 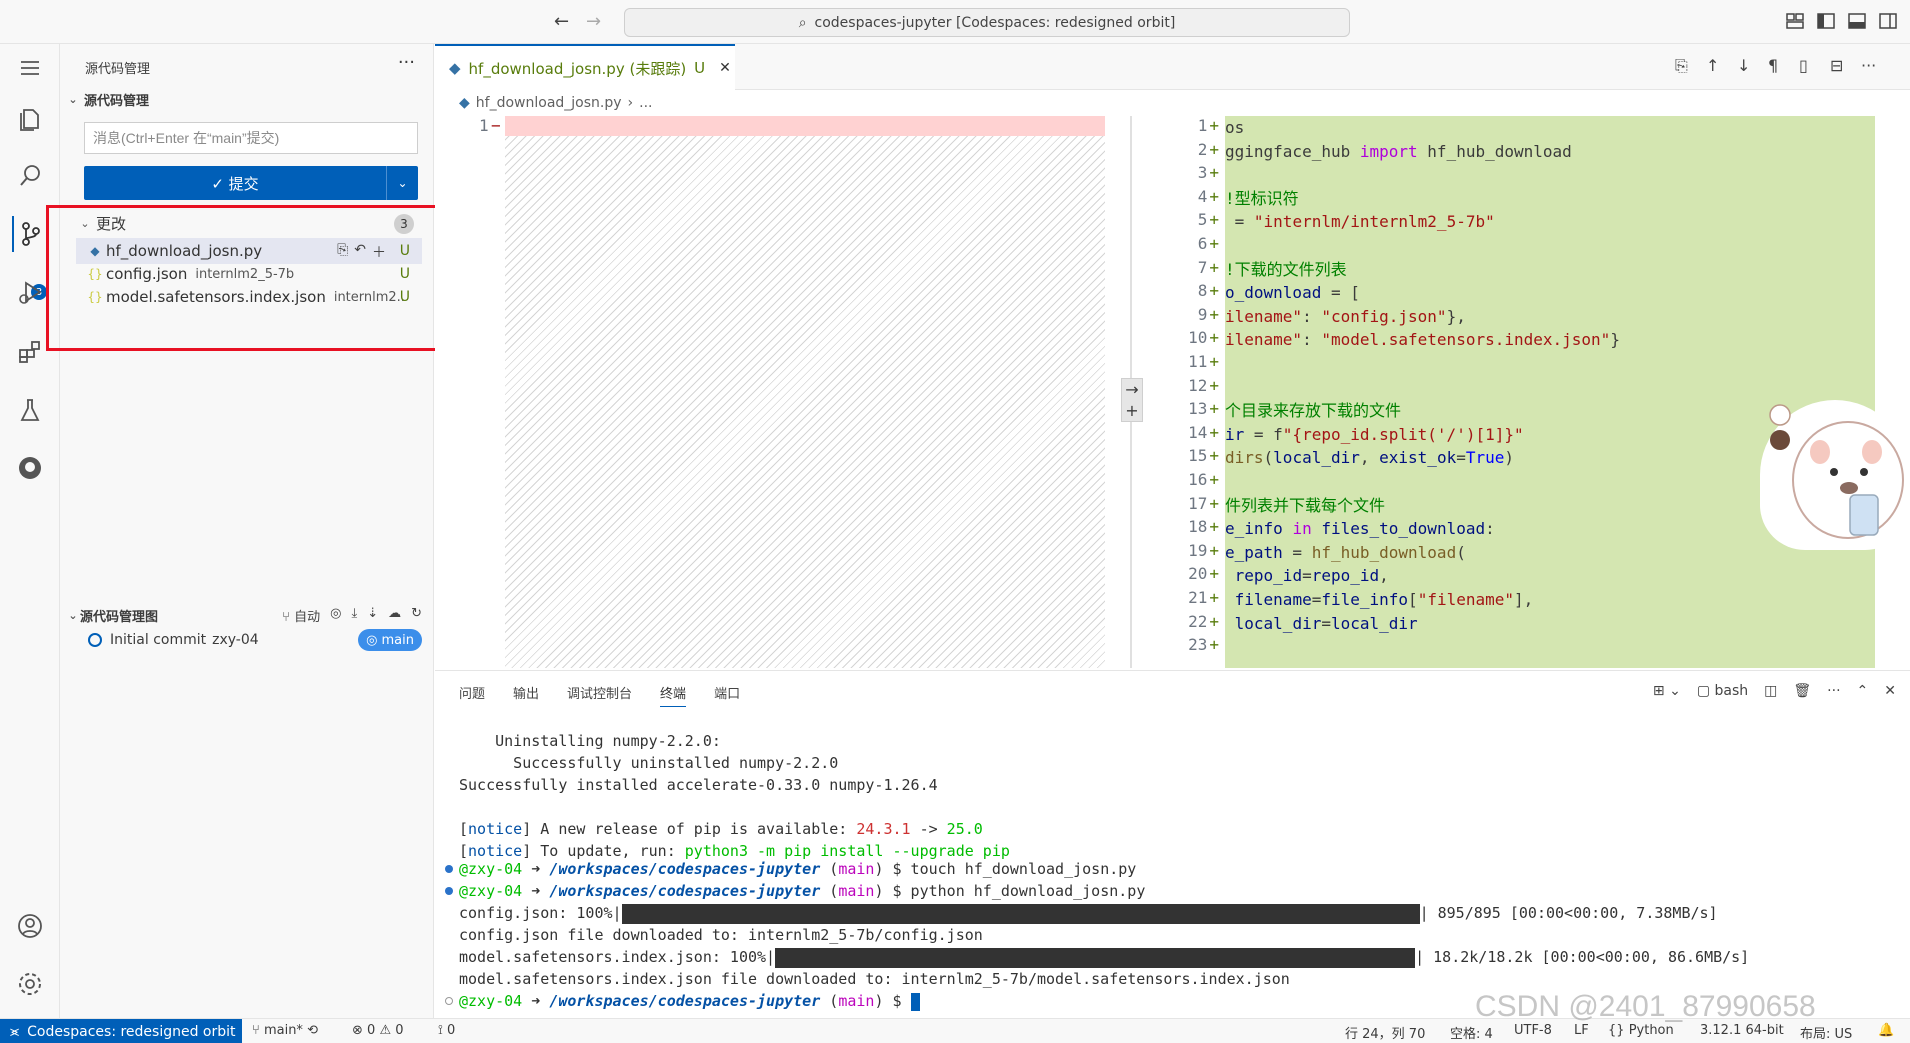 I want to click on refresh-icon: ↻, so click(x=416, y=615).